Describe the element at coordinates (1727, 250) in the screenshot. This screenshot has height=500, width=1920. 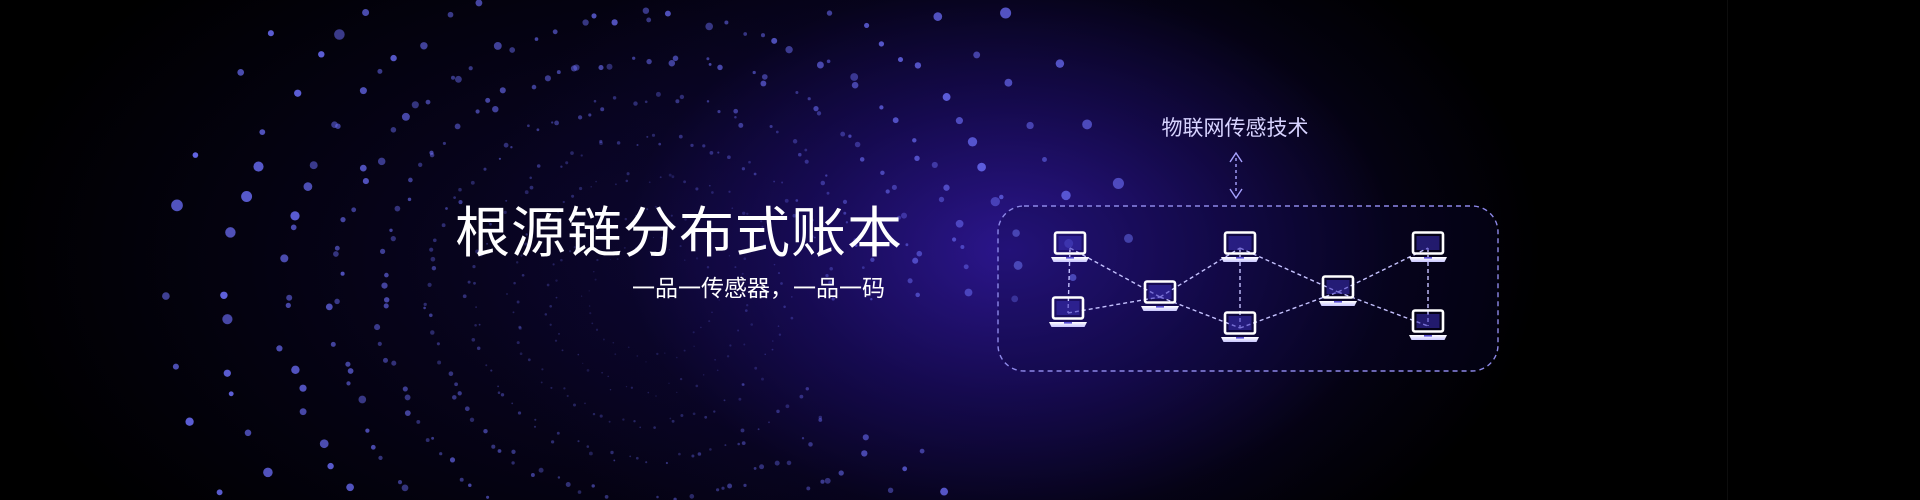
I see `divider` at that location.